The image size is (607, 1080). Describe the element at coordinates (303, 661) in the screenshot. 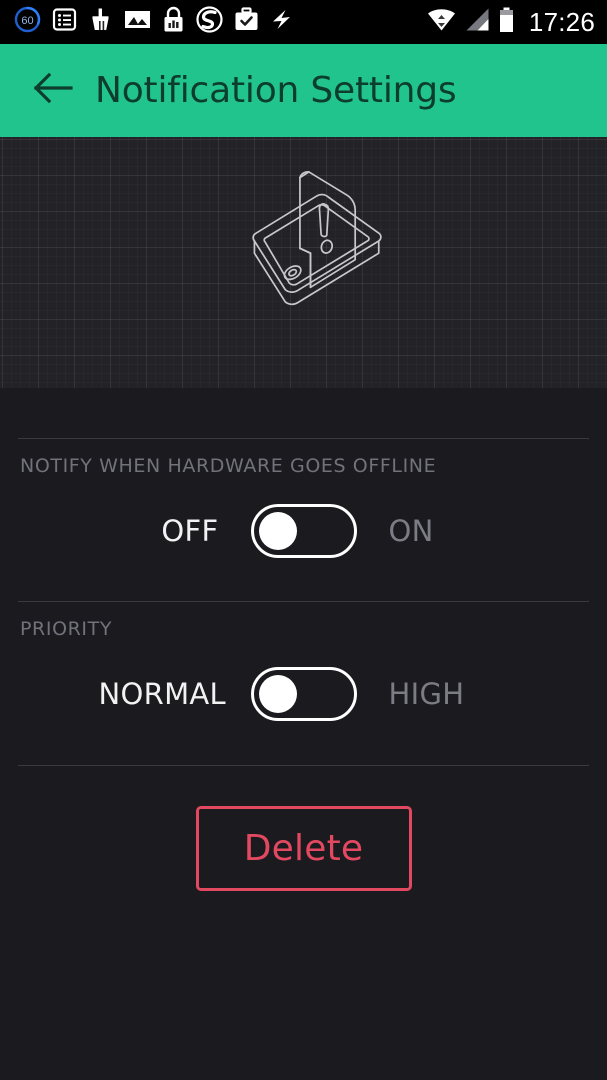

I see `section-priority: PRIORITY NORMAL HIGH` at that location.